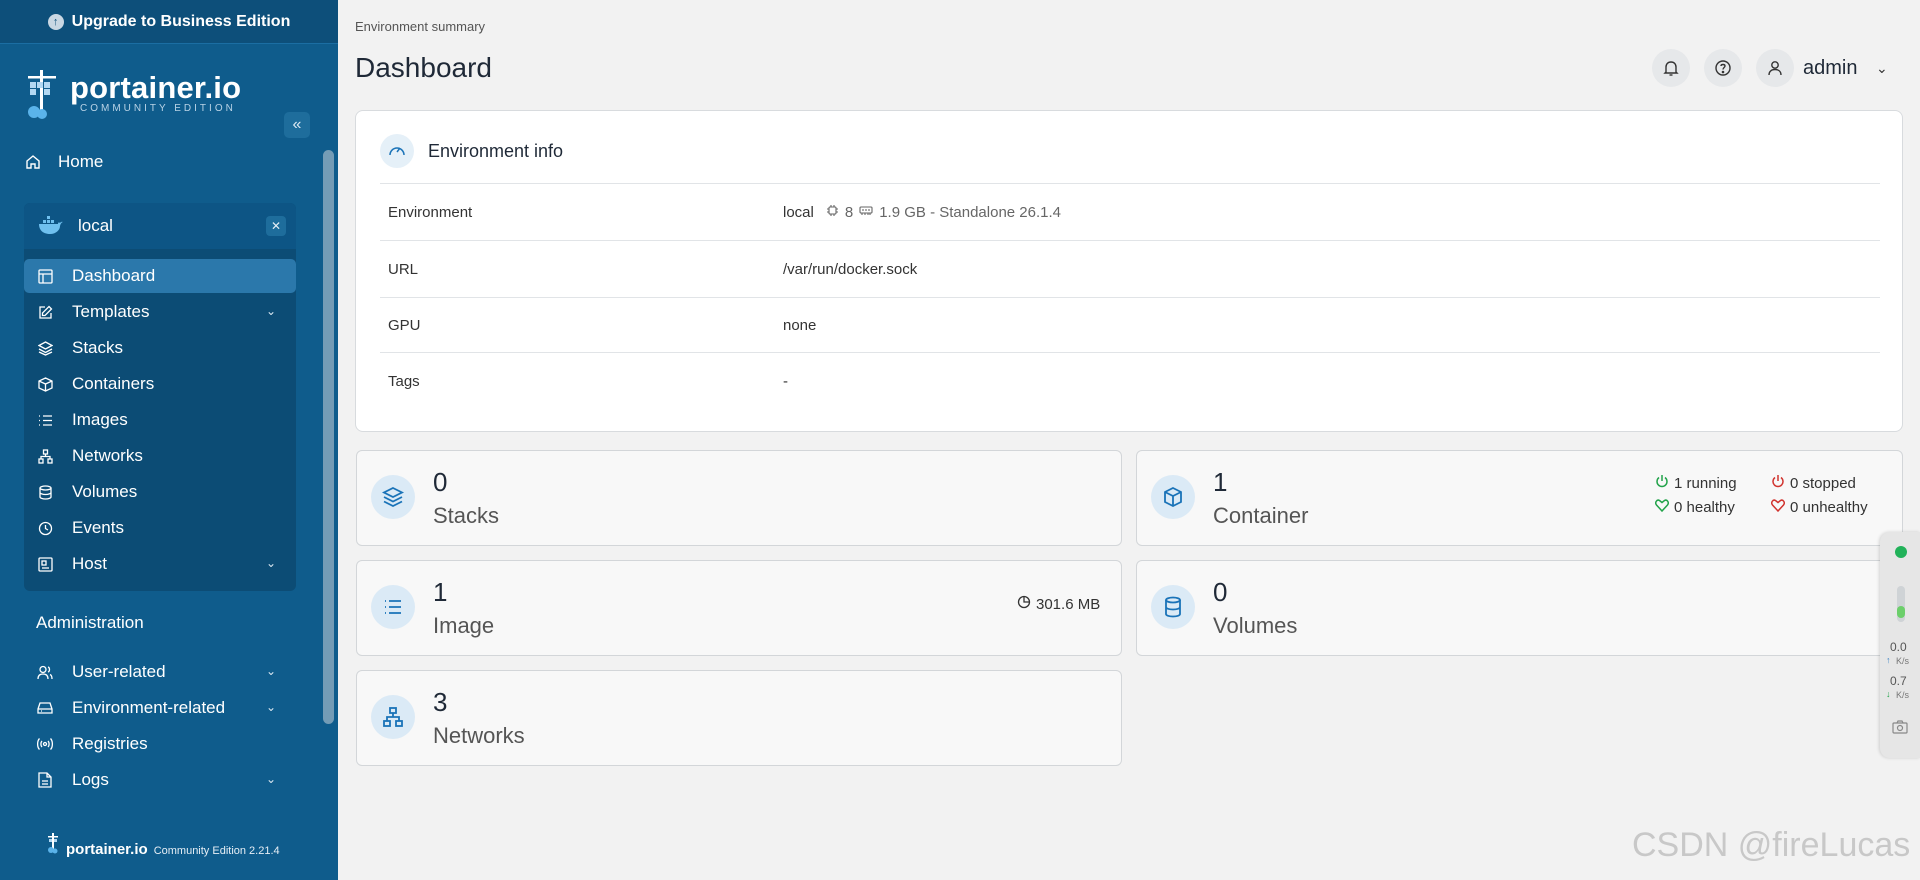 This screenshot has height=880, width=1920. I want to click on tags-label: Tags, so click(404, 381).